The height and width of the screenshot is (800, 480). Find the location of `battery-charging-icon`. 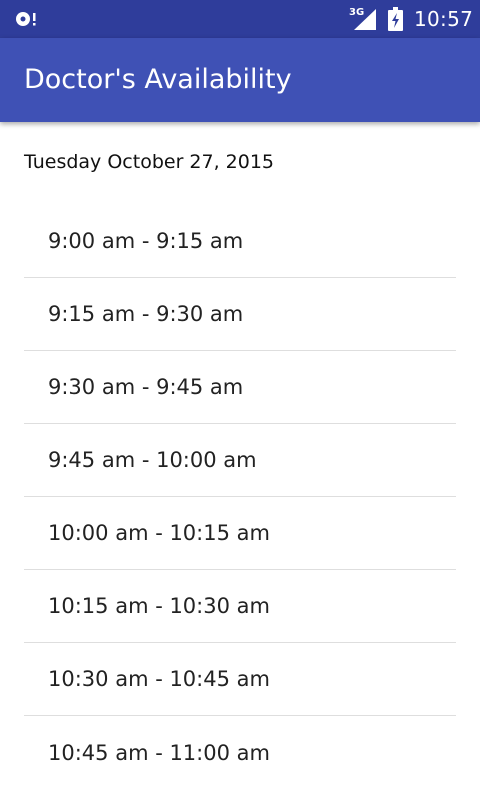

battery-charging-icon is located at coordinates (395, 19).